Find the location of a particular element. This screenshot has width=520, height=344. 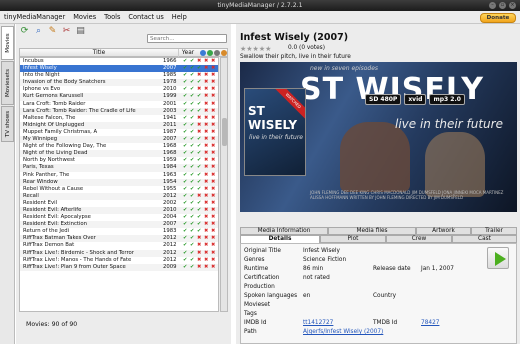

scroll-thumb is located at coordinates (224, 132).